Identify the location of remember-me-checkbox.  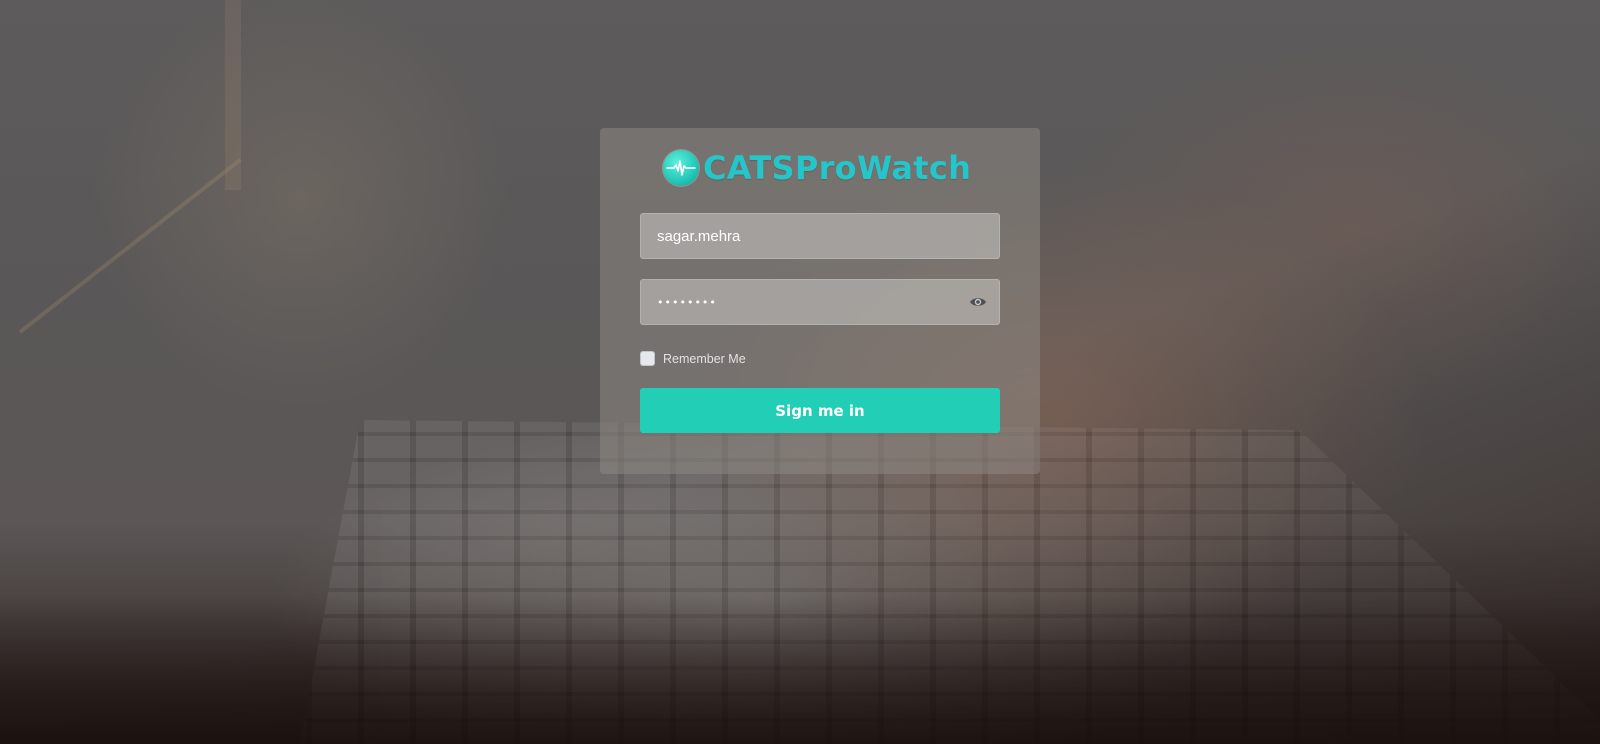
(647, 358).